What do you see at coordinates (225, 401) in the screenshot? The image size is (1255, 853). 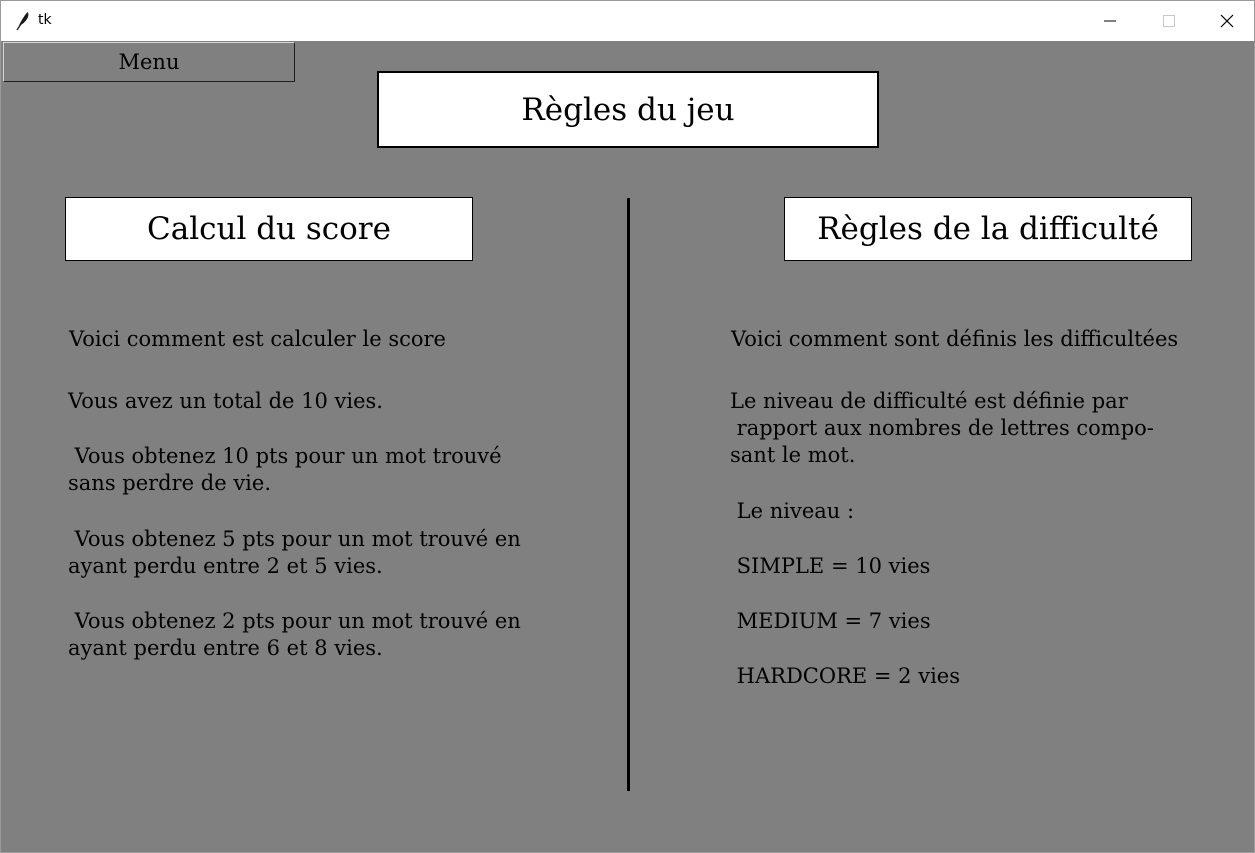 I see `score-total-lives: Vous avez un total de 10 vies.` at bounding box center [225, 401].